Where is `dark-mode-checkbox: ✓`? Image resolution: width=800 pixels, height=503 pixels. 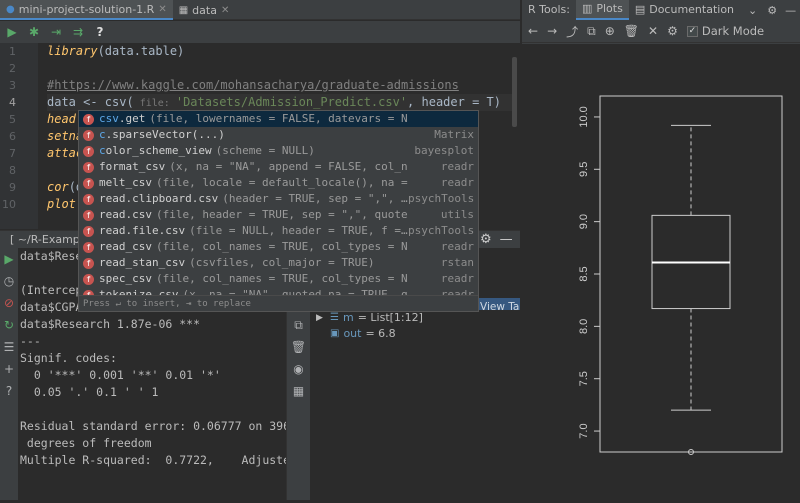
dark-mode-checkbox: ✓ is located at coordinates (692, 31).